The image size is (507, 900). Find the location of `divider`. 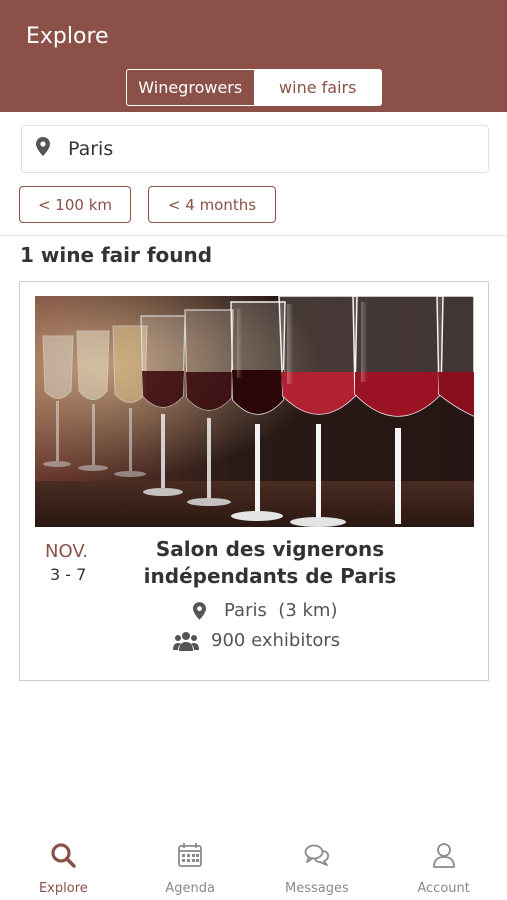

divider is located at coordinates (253, 235).